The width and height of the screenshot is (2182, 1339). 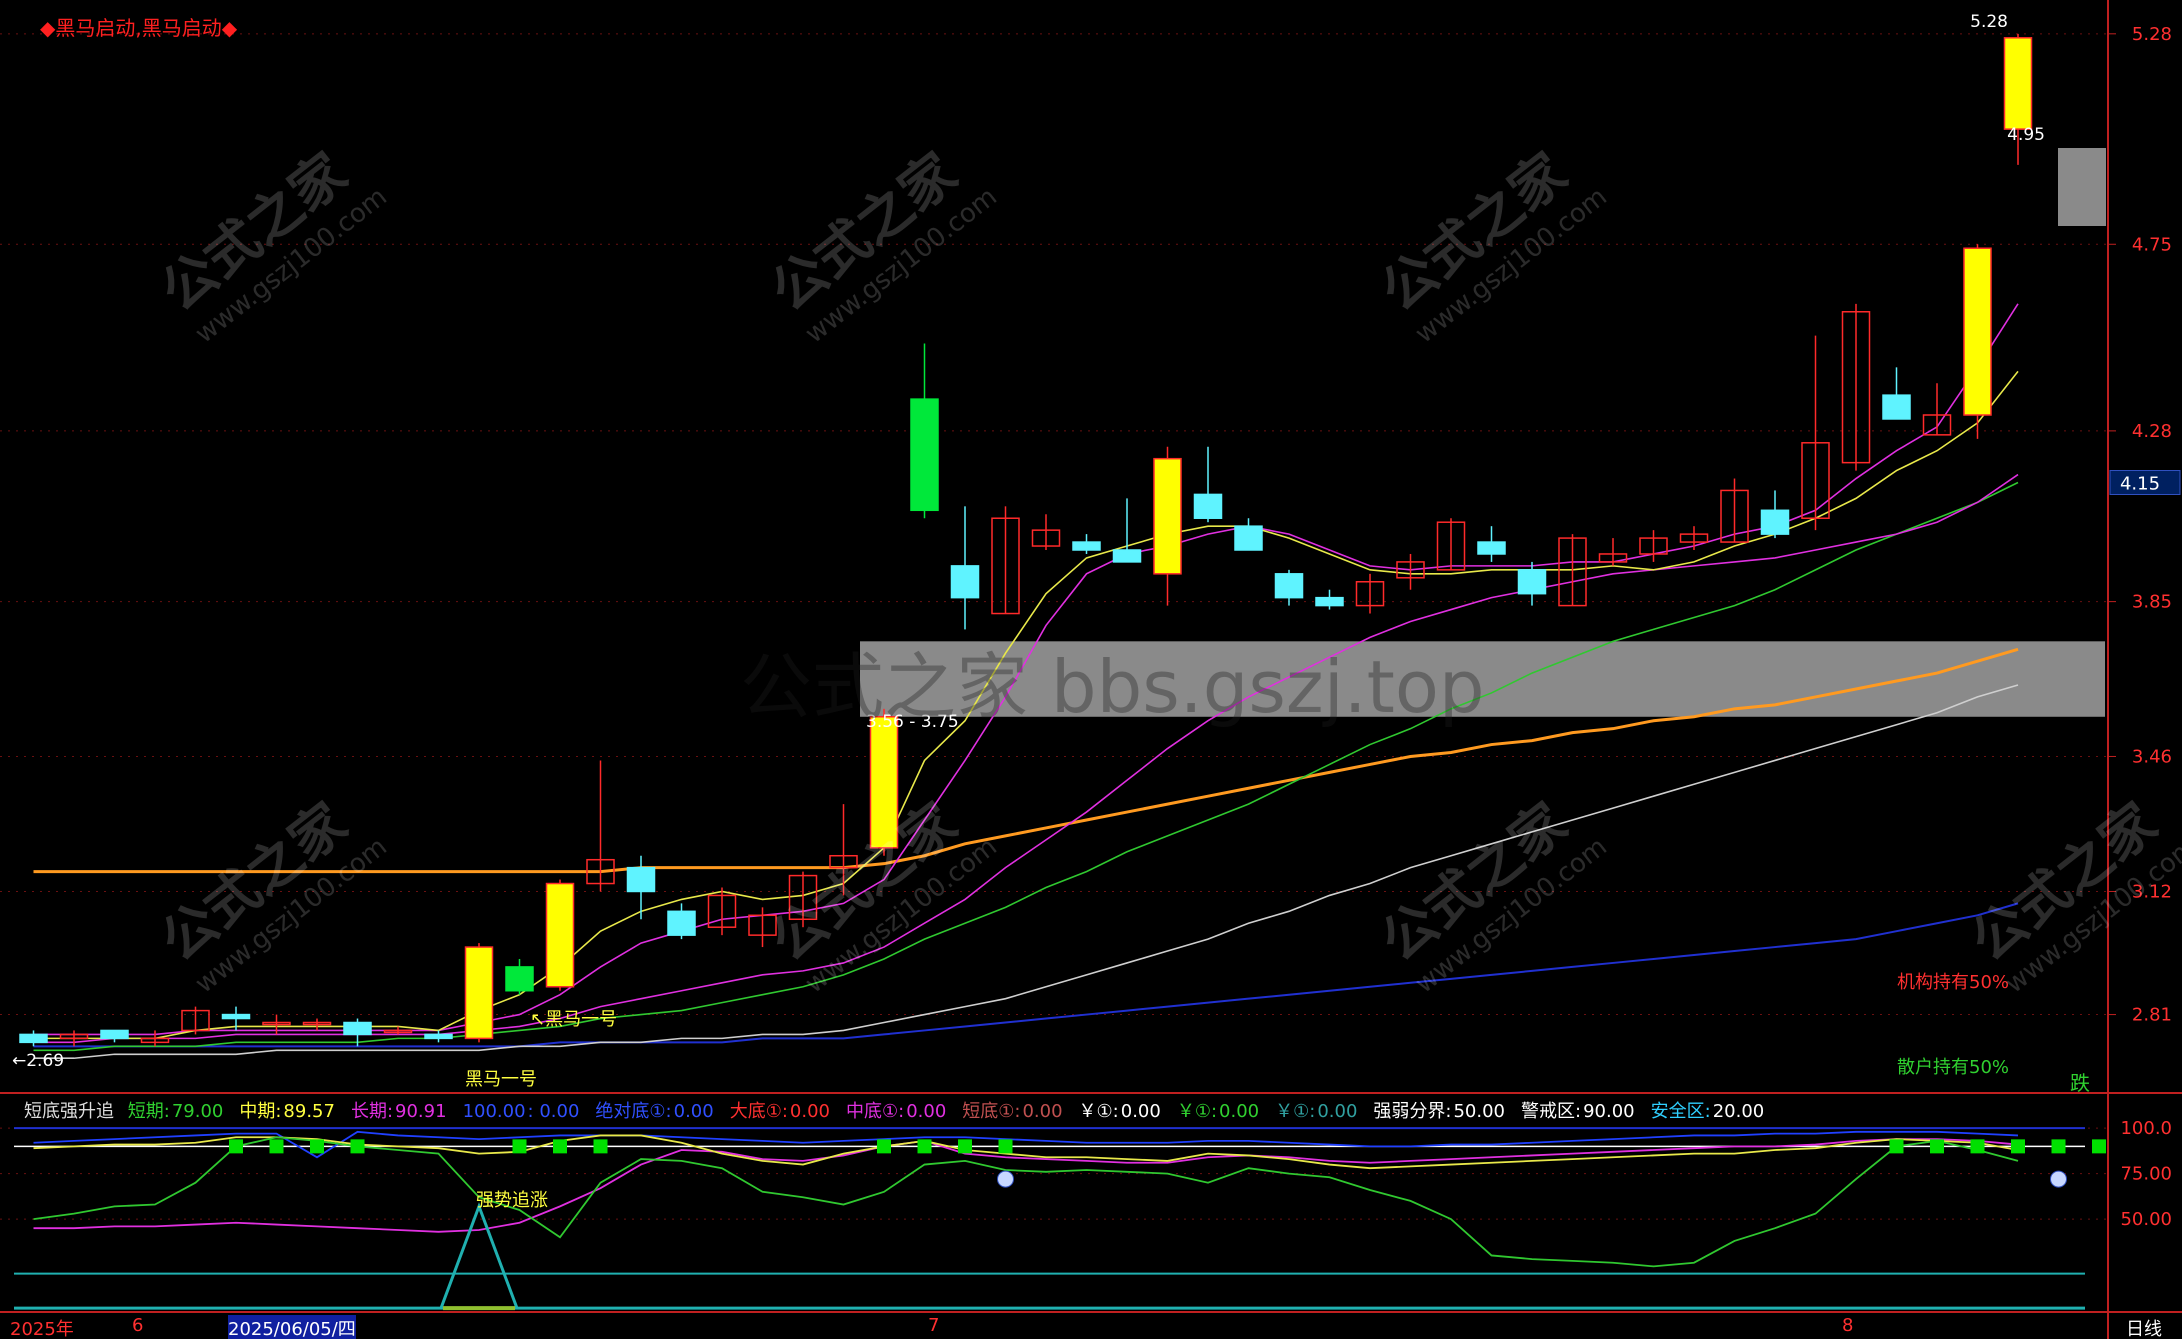 I want to click on indicator-short-line, so click(x=1026, y=1202).